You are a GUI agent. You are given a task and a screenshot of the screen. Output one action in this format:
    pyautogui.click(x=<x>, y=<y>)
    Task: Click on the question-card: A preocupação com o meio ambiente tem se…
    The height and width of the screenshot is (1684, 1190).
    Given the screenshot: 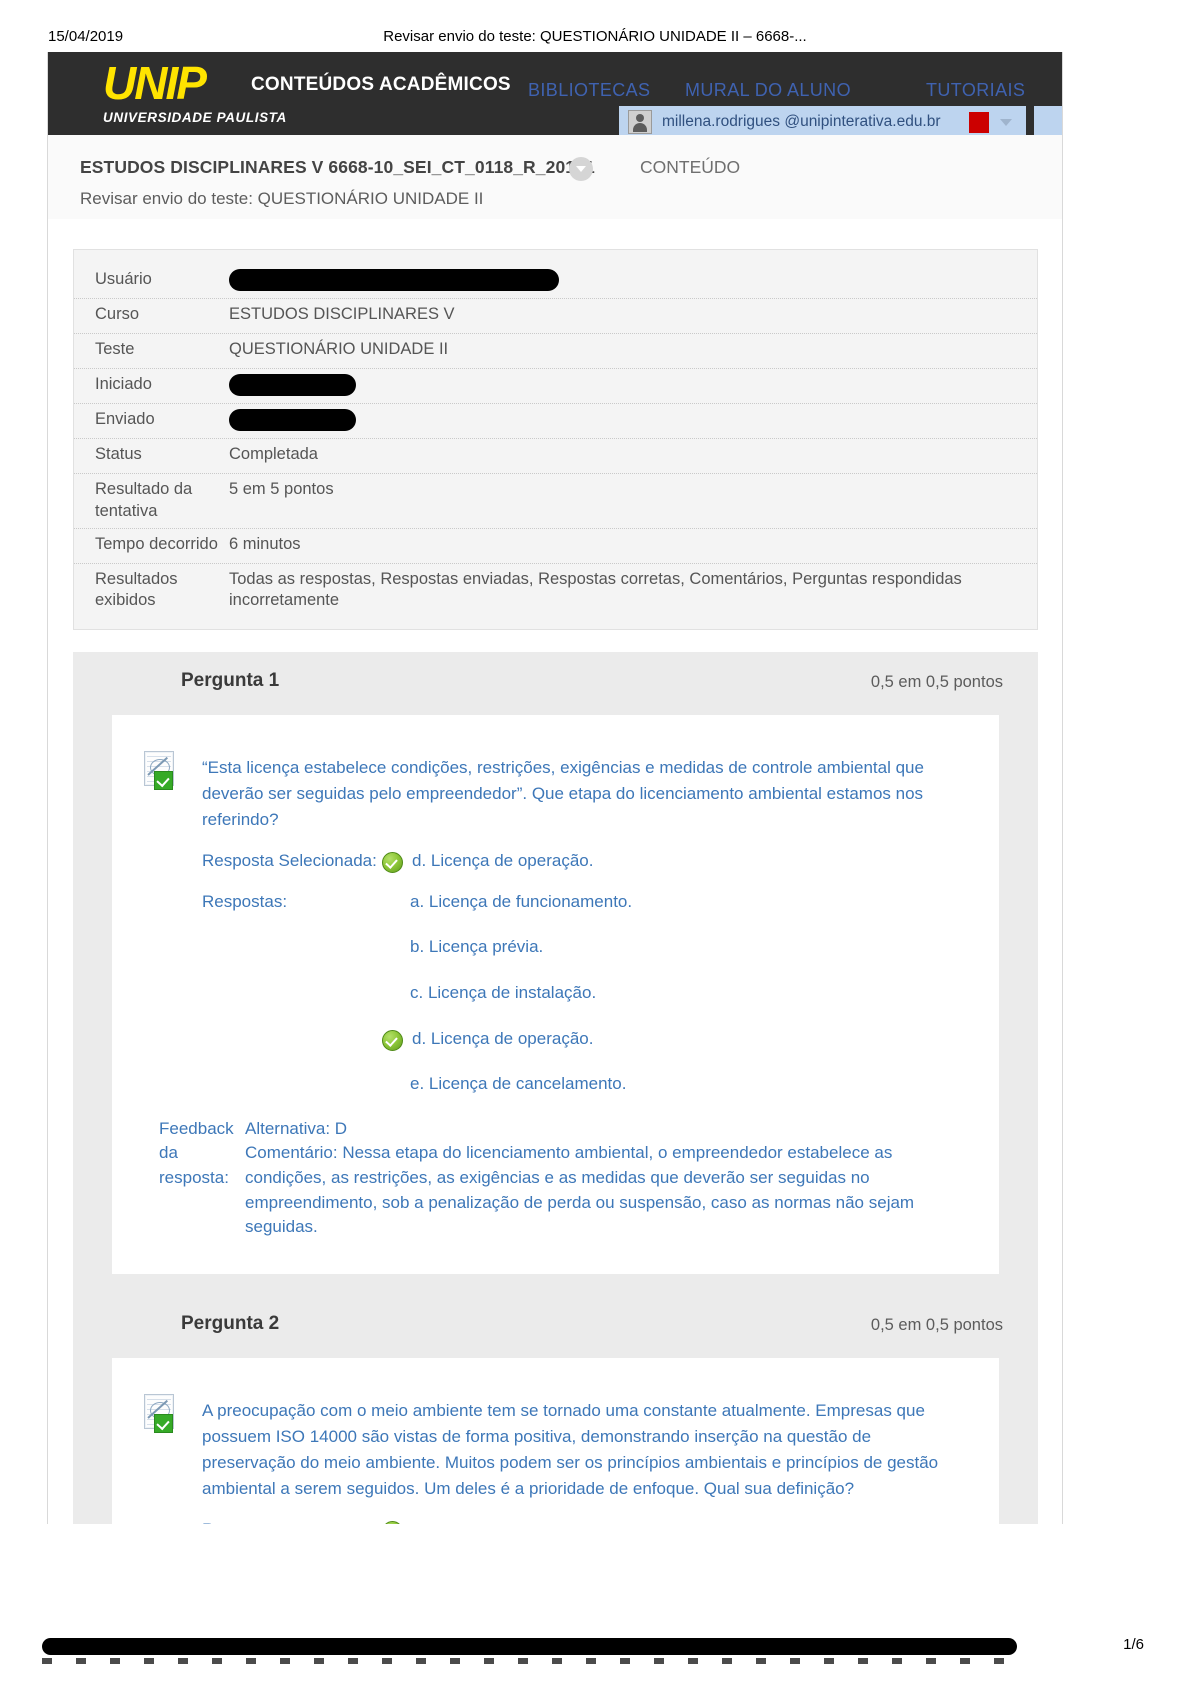 What is the action you would take?
    pyautogui.click(x=555, y=1441)
    